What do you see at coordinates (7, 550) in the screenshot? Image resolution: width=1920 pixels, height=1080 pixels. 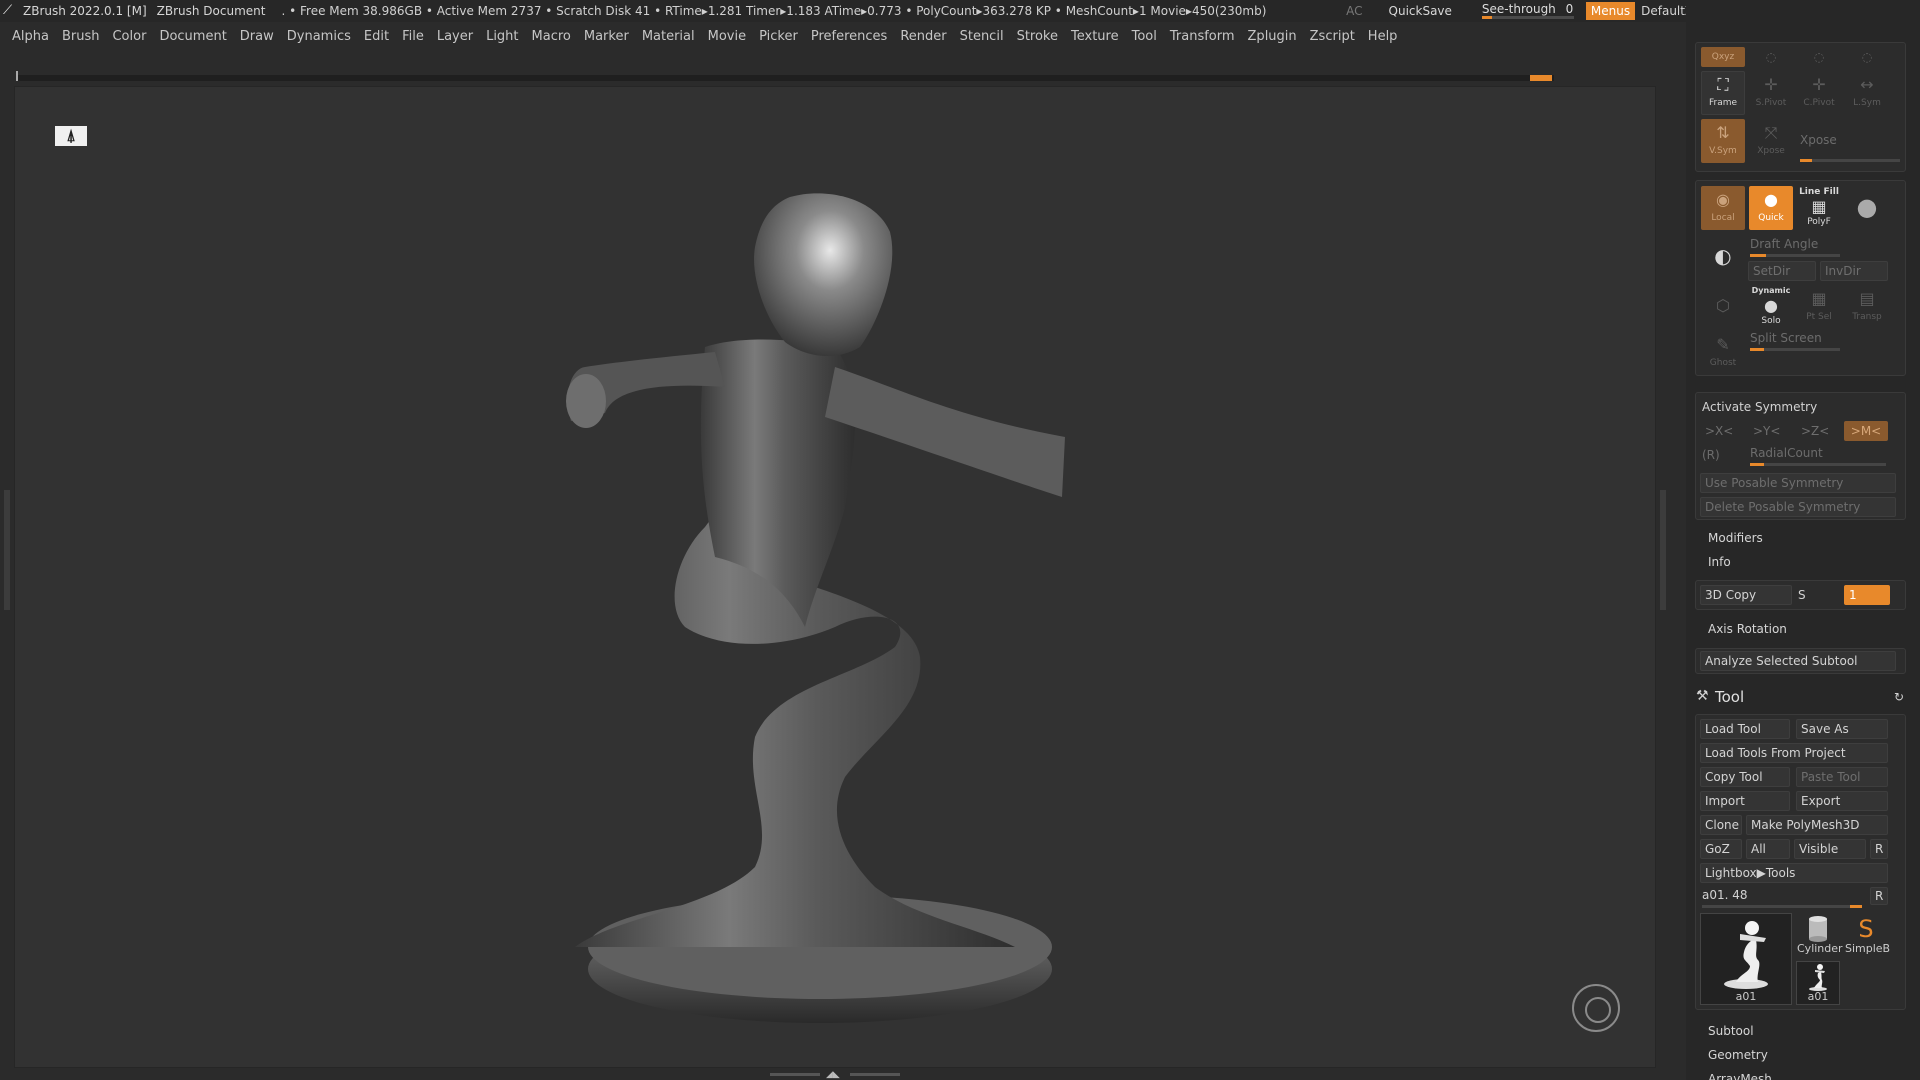 I see `left-tray-handle` at bounding box center [7, 550].